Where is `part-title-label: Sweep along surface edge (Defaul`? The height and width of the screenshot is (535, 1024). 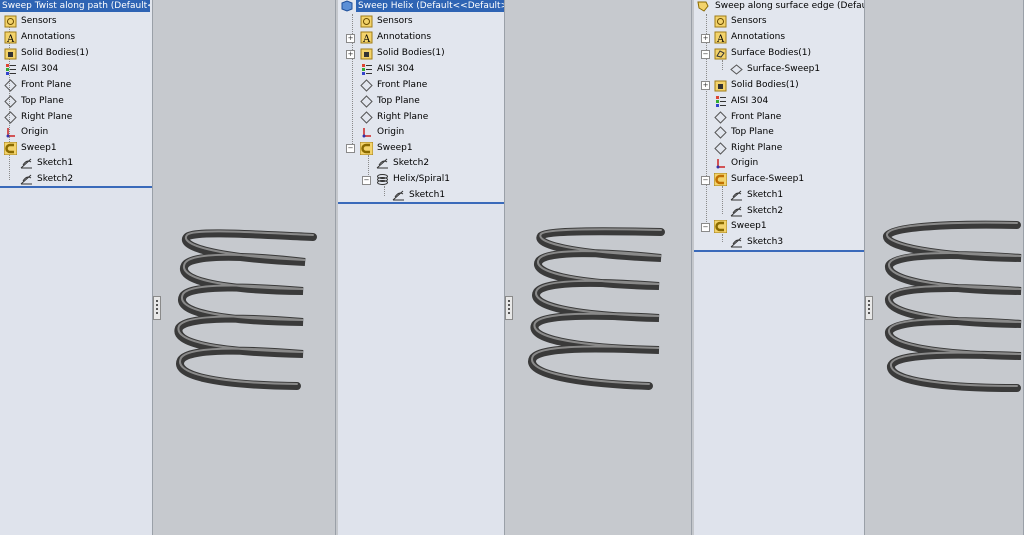
part-title-label: Sweep along surface edge (Defaul is located at coordinates (789, 6).